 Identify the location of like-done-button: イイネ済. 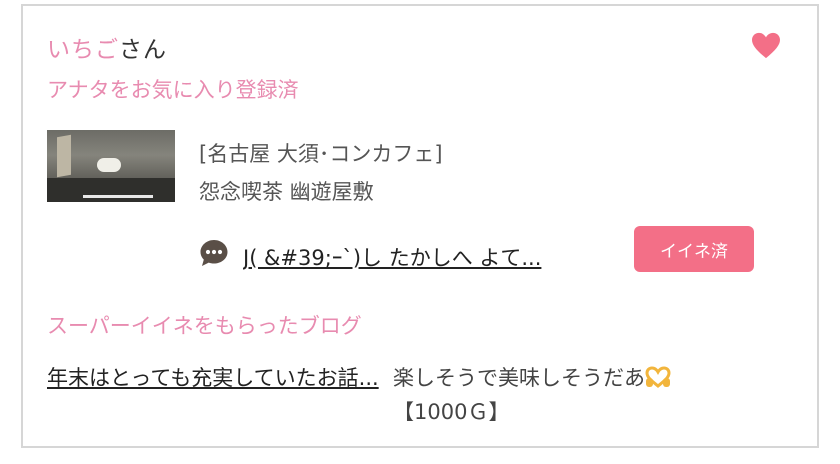
(694, 249).